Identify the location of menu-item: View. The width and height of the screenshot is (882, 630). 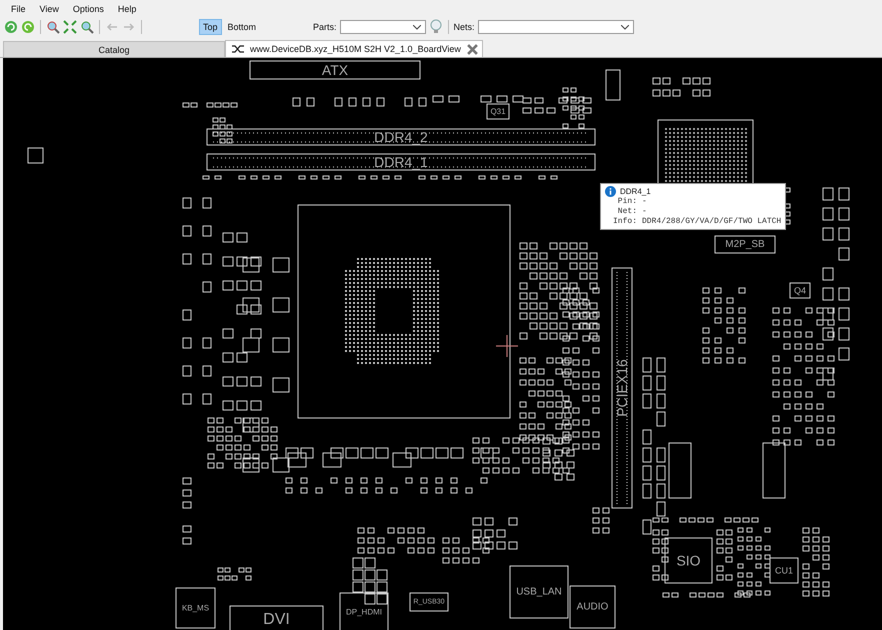
(49, 9).